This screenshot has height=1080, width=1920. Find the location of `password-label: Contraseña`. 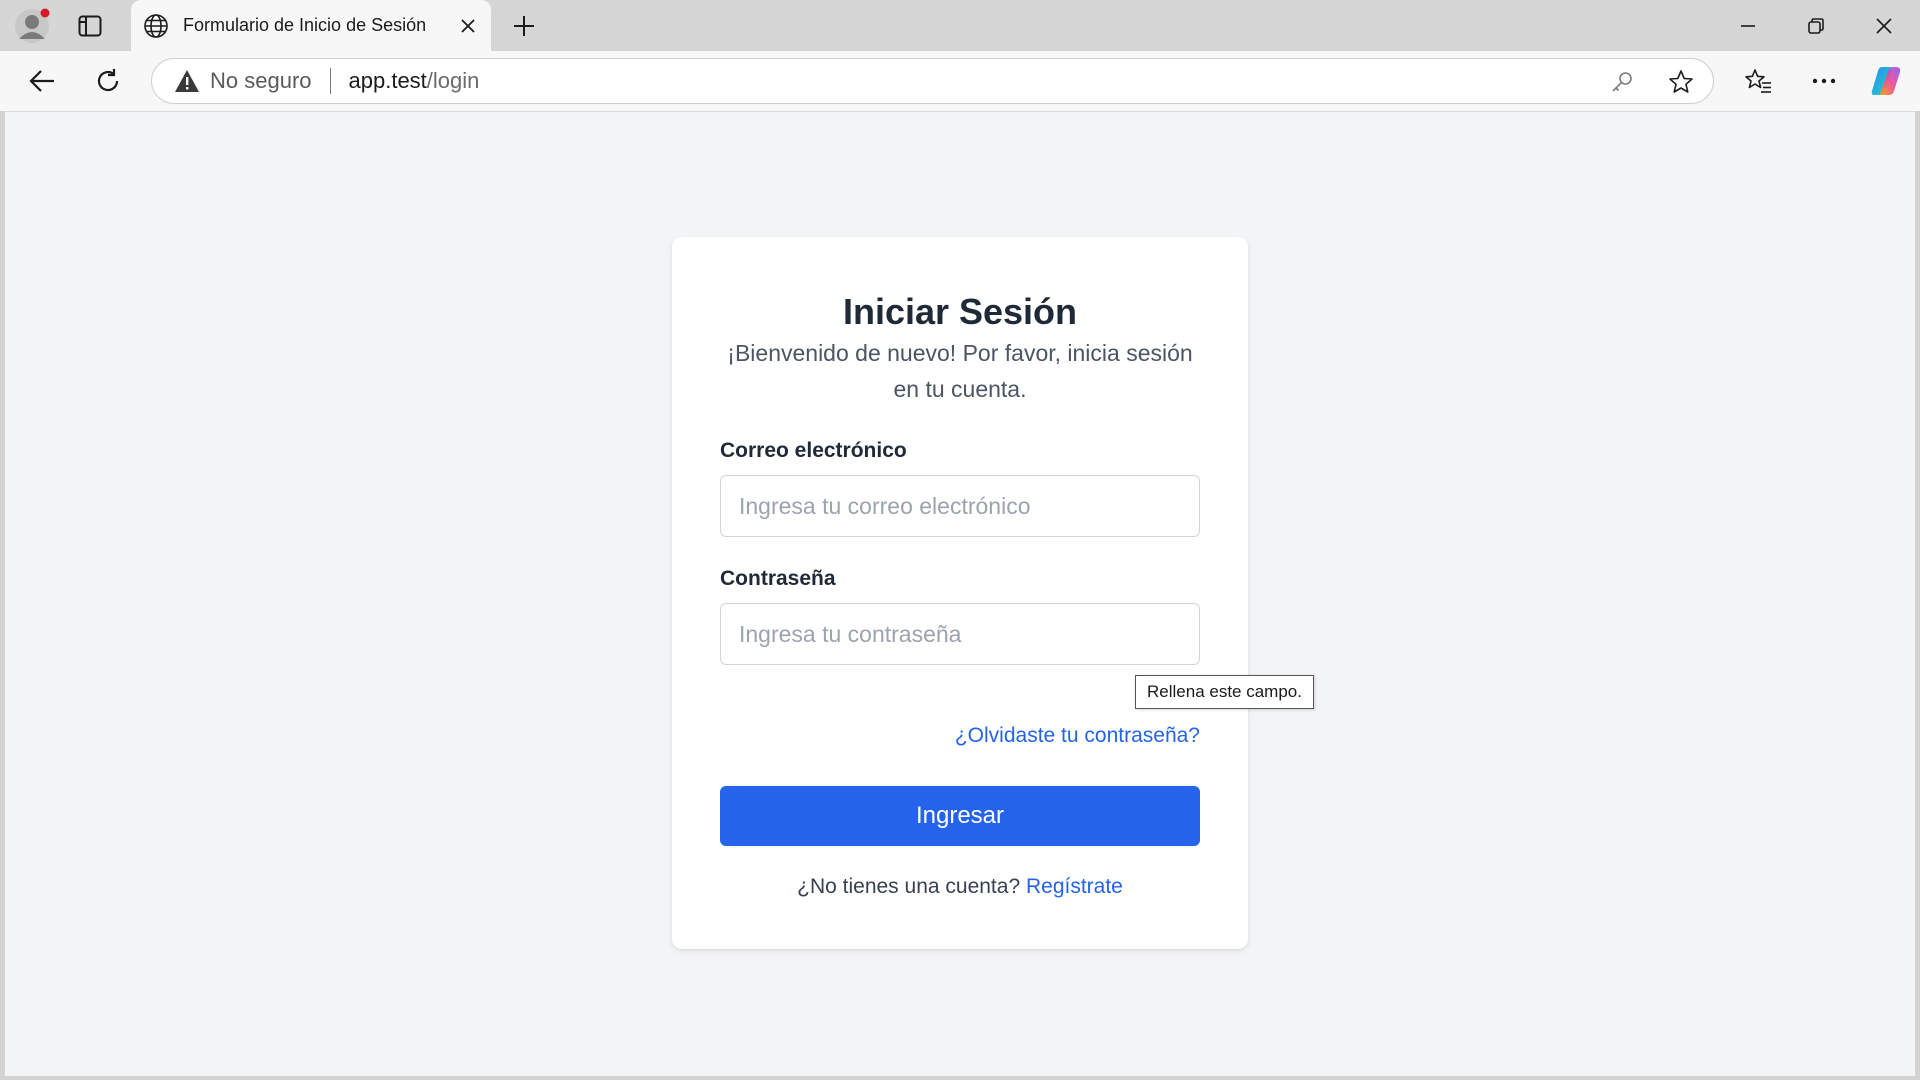

password-label: Contraseña is located at coordinates (778, 578).